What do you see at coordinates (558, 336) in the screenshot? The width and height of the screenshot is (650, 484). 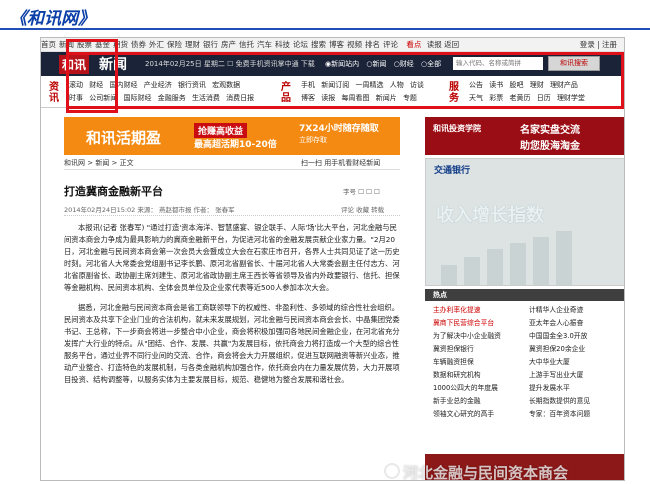 I see `hot-topic-link: 中国国金全3.0开放` at bounding box center [558, 336].